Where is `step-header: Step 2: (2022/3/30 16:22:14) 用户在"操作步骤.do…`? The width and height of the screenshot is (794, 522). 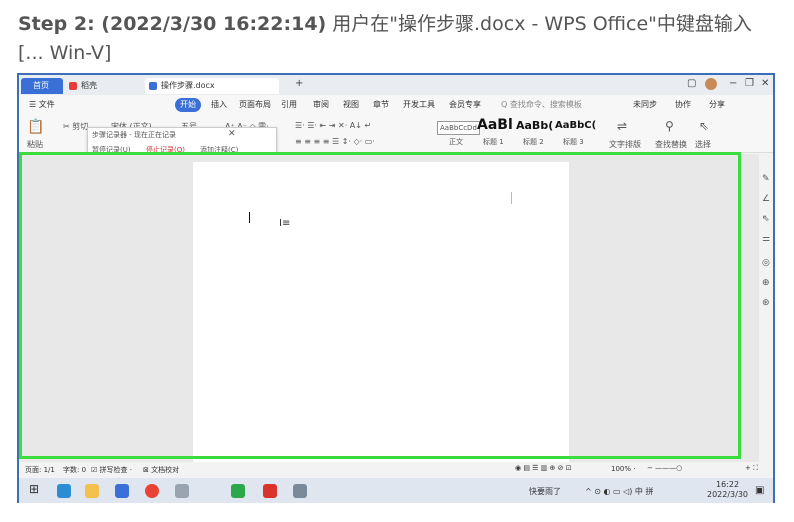 step-header: Step 2: (2022/3/30 16:22:14) 用户在"操作步骤.do… is located at coordinates (398, 39).